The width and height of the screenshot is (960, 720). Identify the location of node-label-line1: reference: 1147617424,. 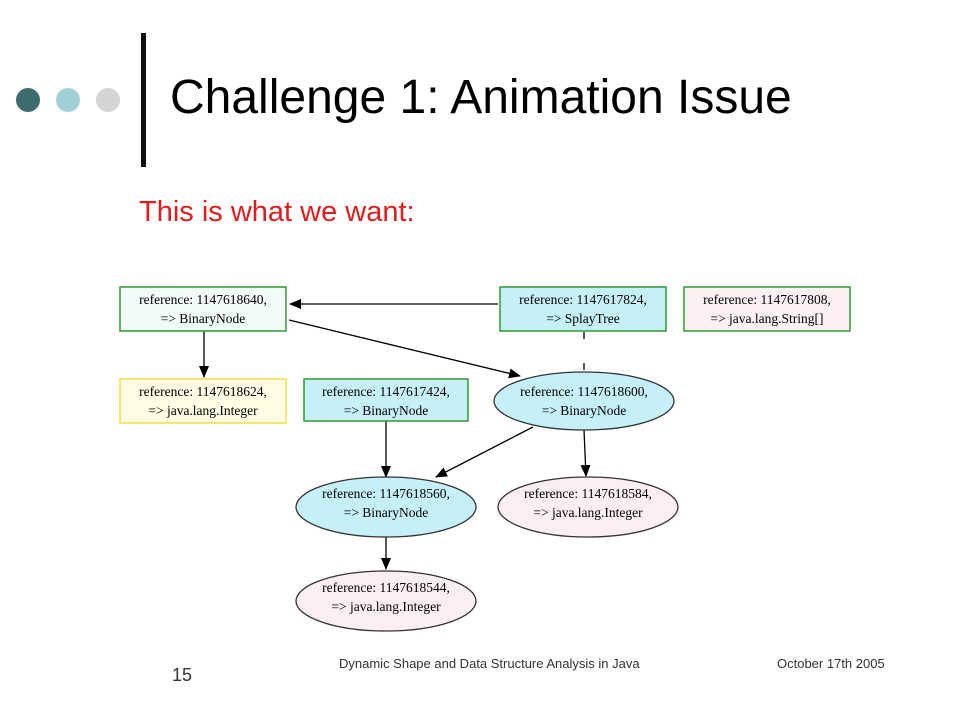
(386, 391).